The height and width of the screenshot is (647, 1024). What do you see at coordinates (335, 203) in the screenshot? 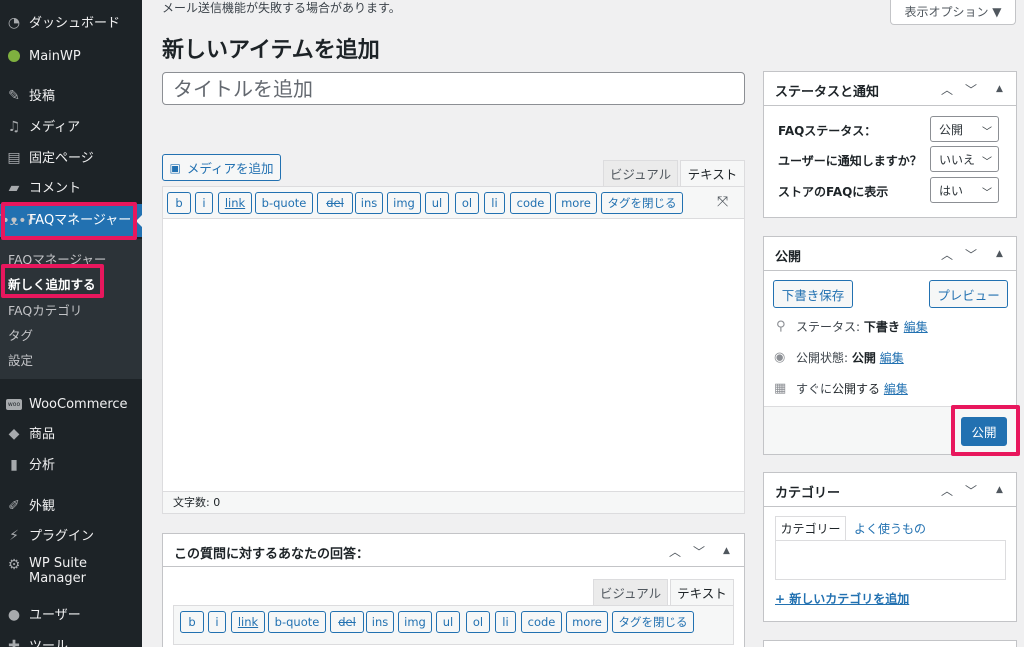
I see `qt-del-button: del` at bounding box center [335, 203].